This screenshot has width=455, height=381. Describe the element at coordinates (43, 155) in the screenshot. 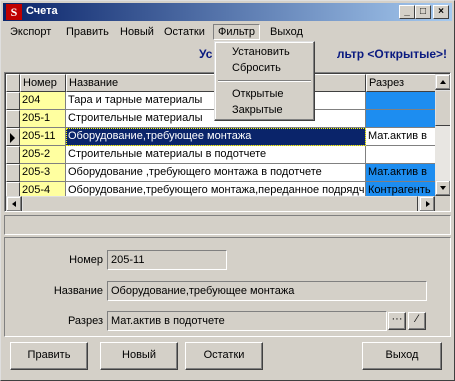

I see `cell-number: 205-2` at that location.